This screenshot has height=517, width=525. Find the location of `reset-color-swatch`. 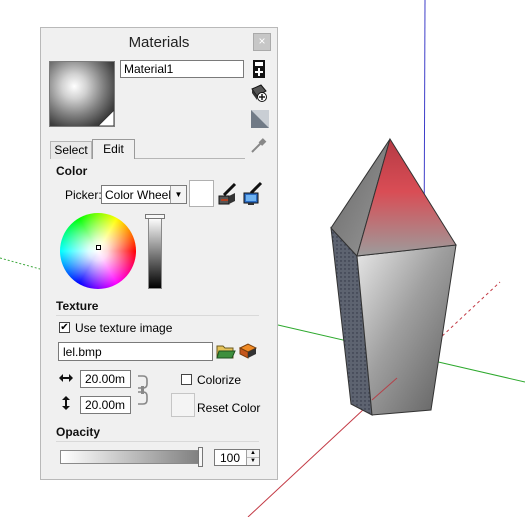

reset-color-swatch is located at coordinates (183, 405).